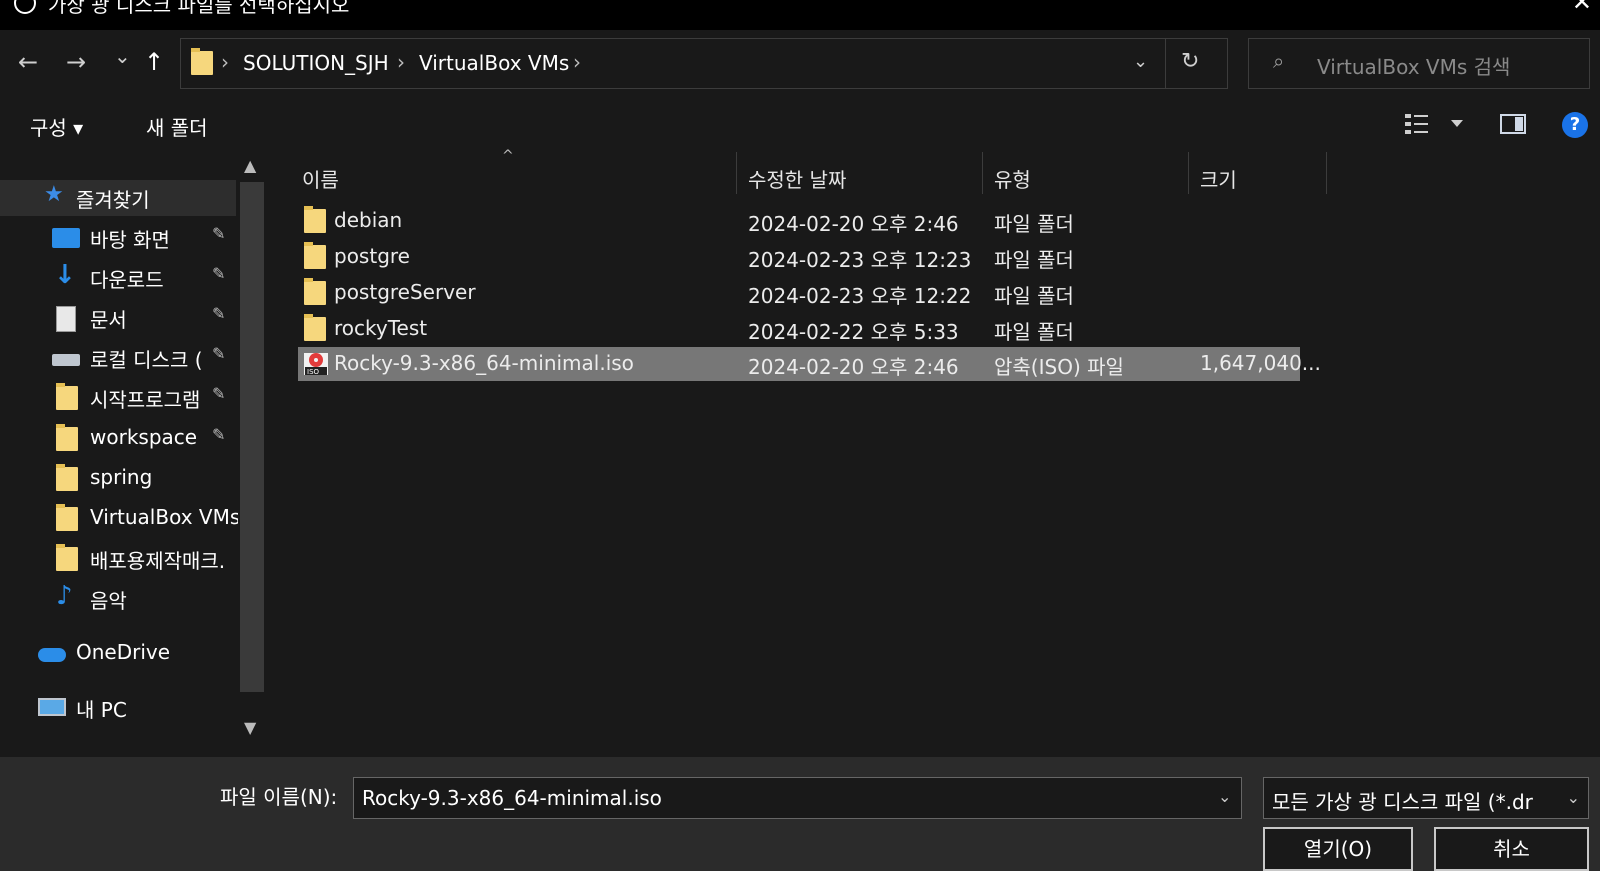 The height and width of the screenshot is (871, 1600). I want to click on sidebar-item-local-disk: 로컬 디스크 ( ✎, so click(118, 358).